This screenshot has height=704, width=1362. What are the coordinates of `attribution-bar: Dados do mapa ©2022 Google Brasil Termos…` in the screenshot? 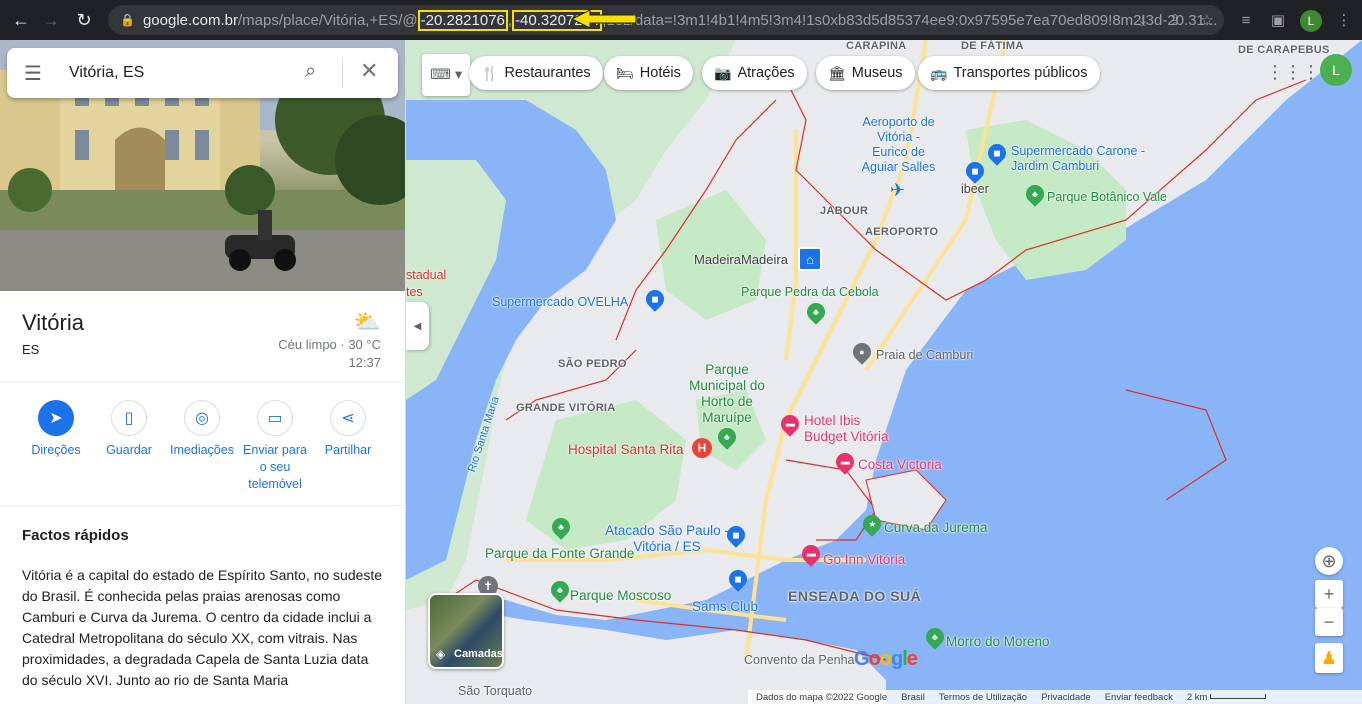 It's located at (1055, 697).